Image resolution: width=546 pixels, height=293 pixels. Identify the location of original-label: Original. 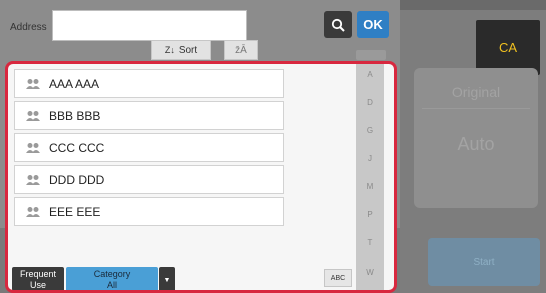
(476, 92).